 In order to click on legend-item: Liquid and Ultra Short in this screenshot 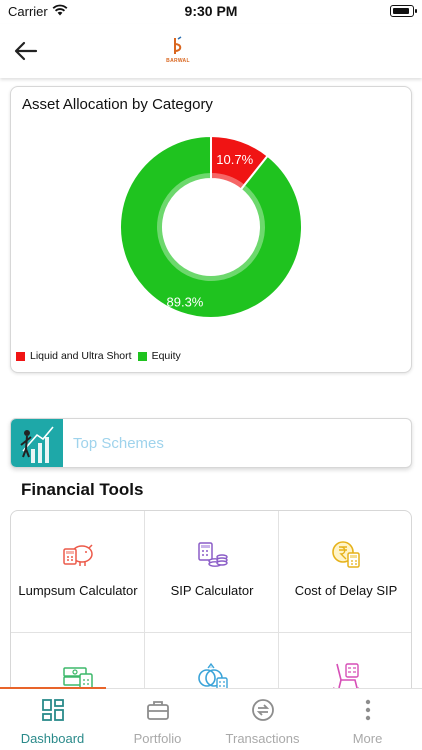, I will do `click(74, 356)`.